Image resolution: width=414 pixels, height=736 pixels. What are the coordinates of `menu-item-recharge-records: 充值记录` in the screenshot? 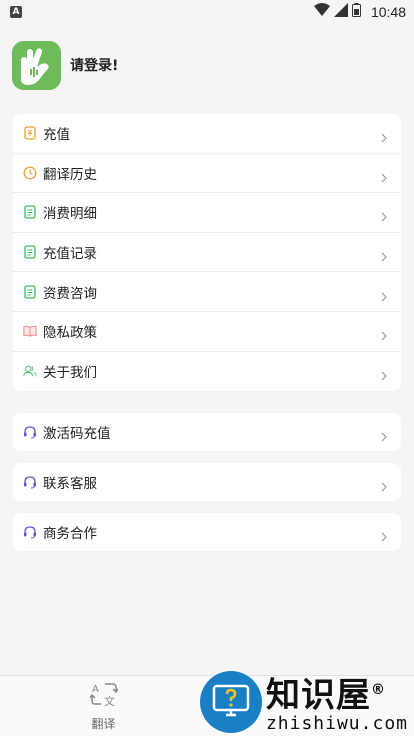 It's located at (207, 253).